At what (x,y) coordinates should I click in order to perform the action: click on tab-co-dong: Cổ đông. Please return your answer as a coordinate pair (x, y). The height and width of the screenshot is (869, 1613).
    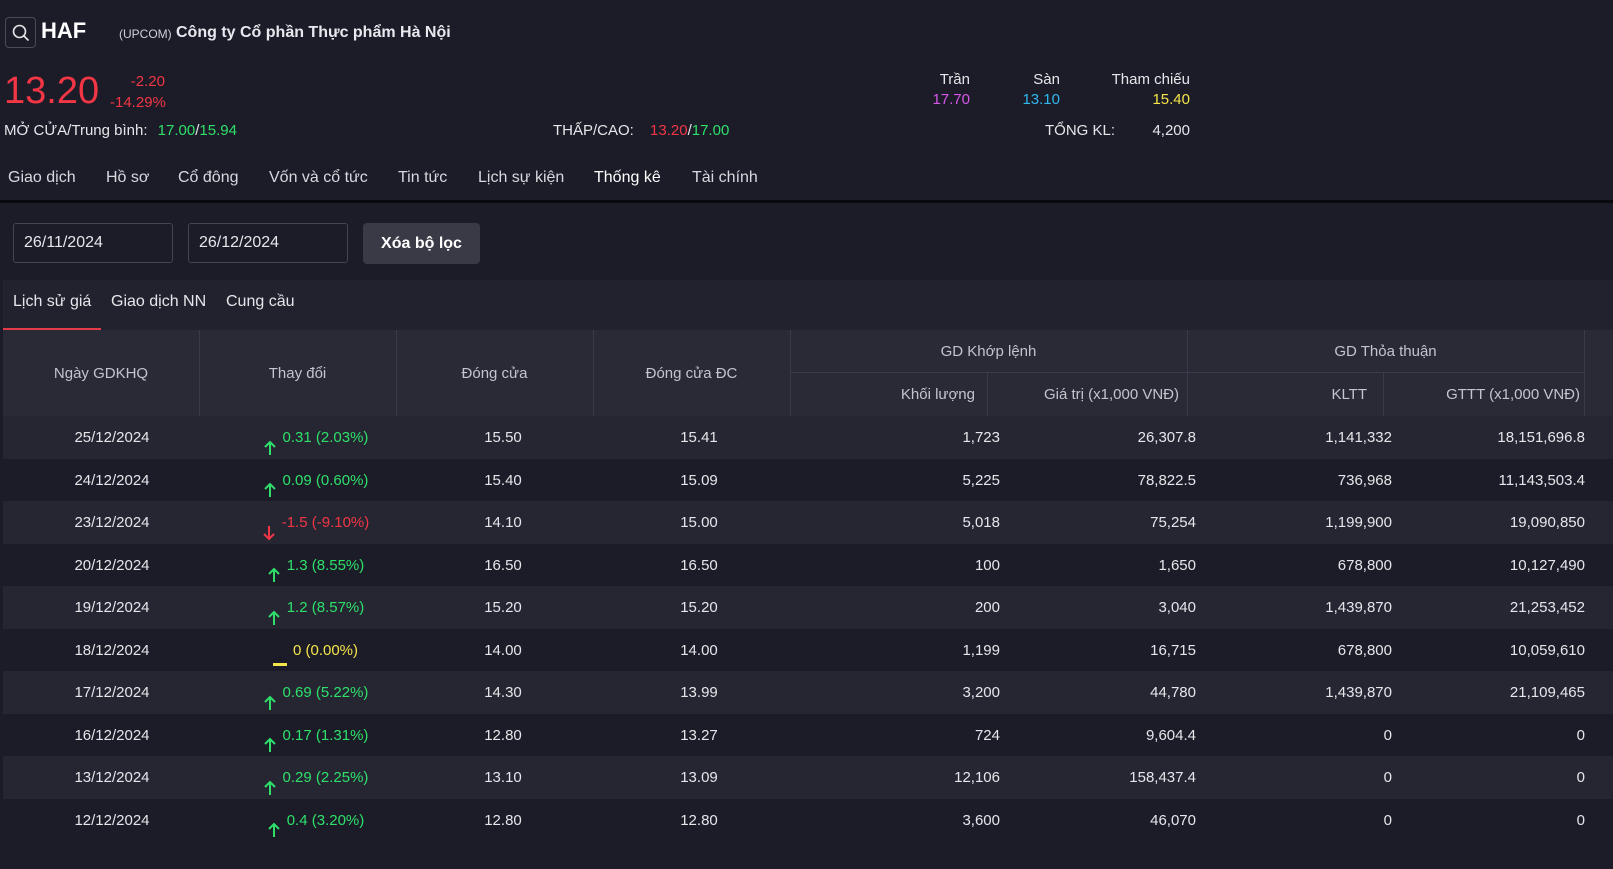
    Looking at the image, I should click on (208, 181).